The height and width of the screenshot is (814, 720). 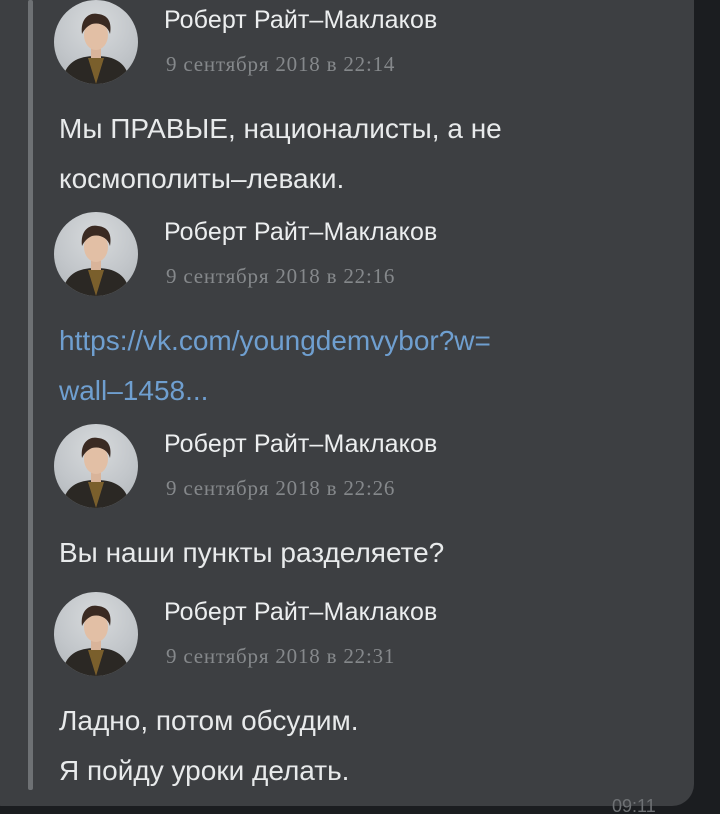 I want to click on message-text: Вы наши пункты разделяете?, so click(x=252, y=552).